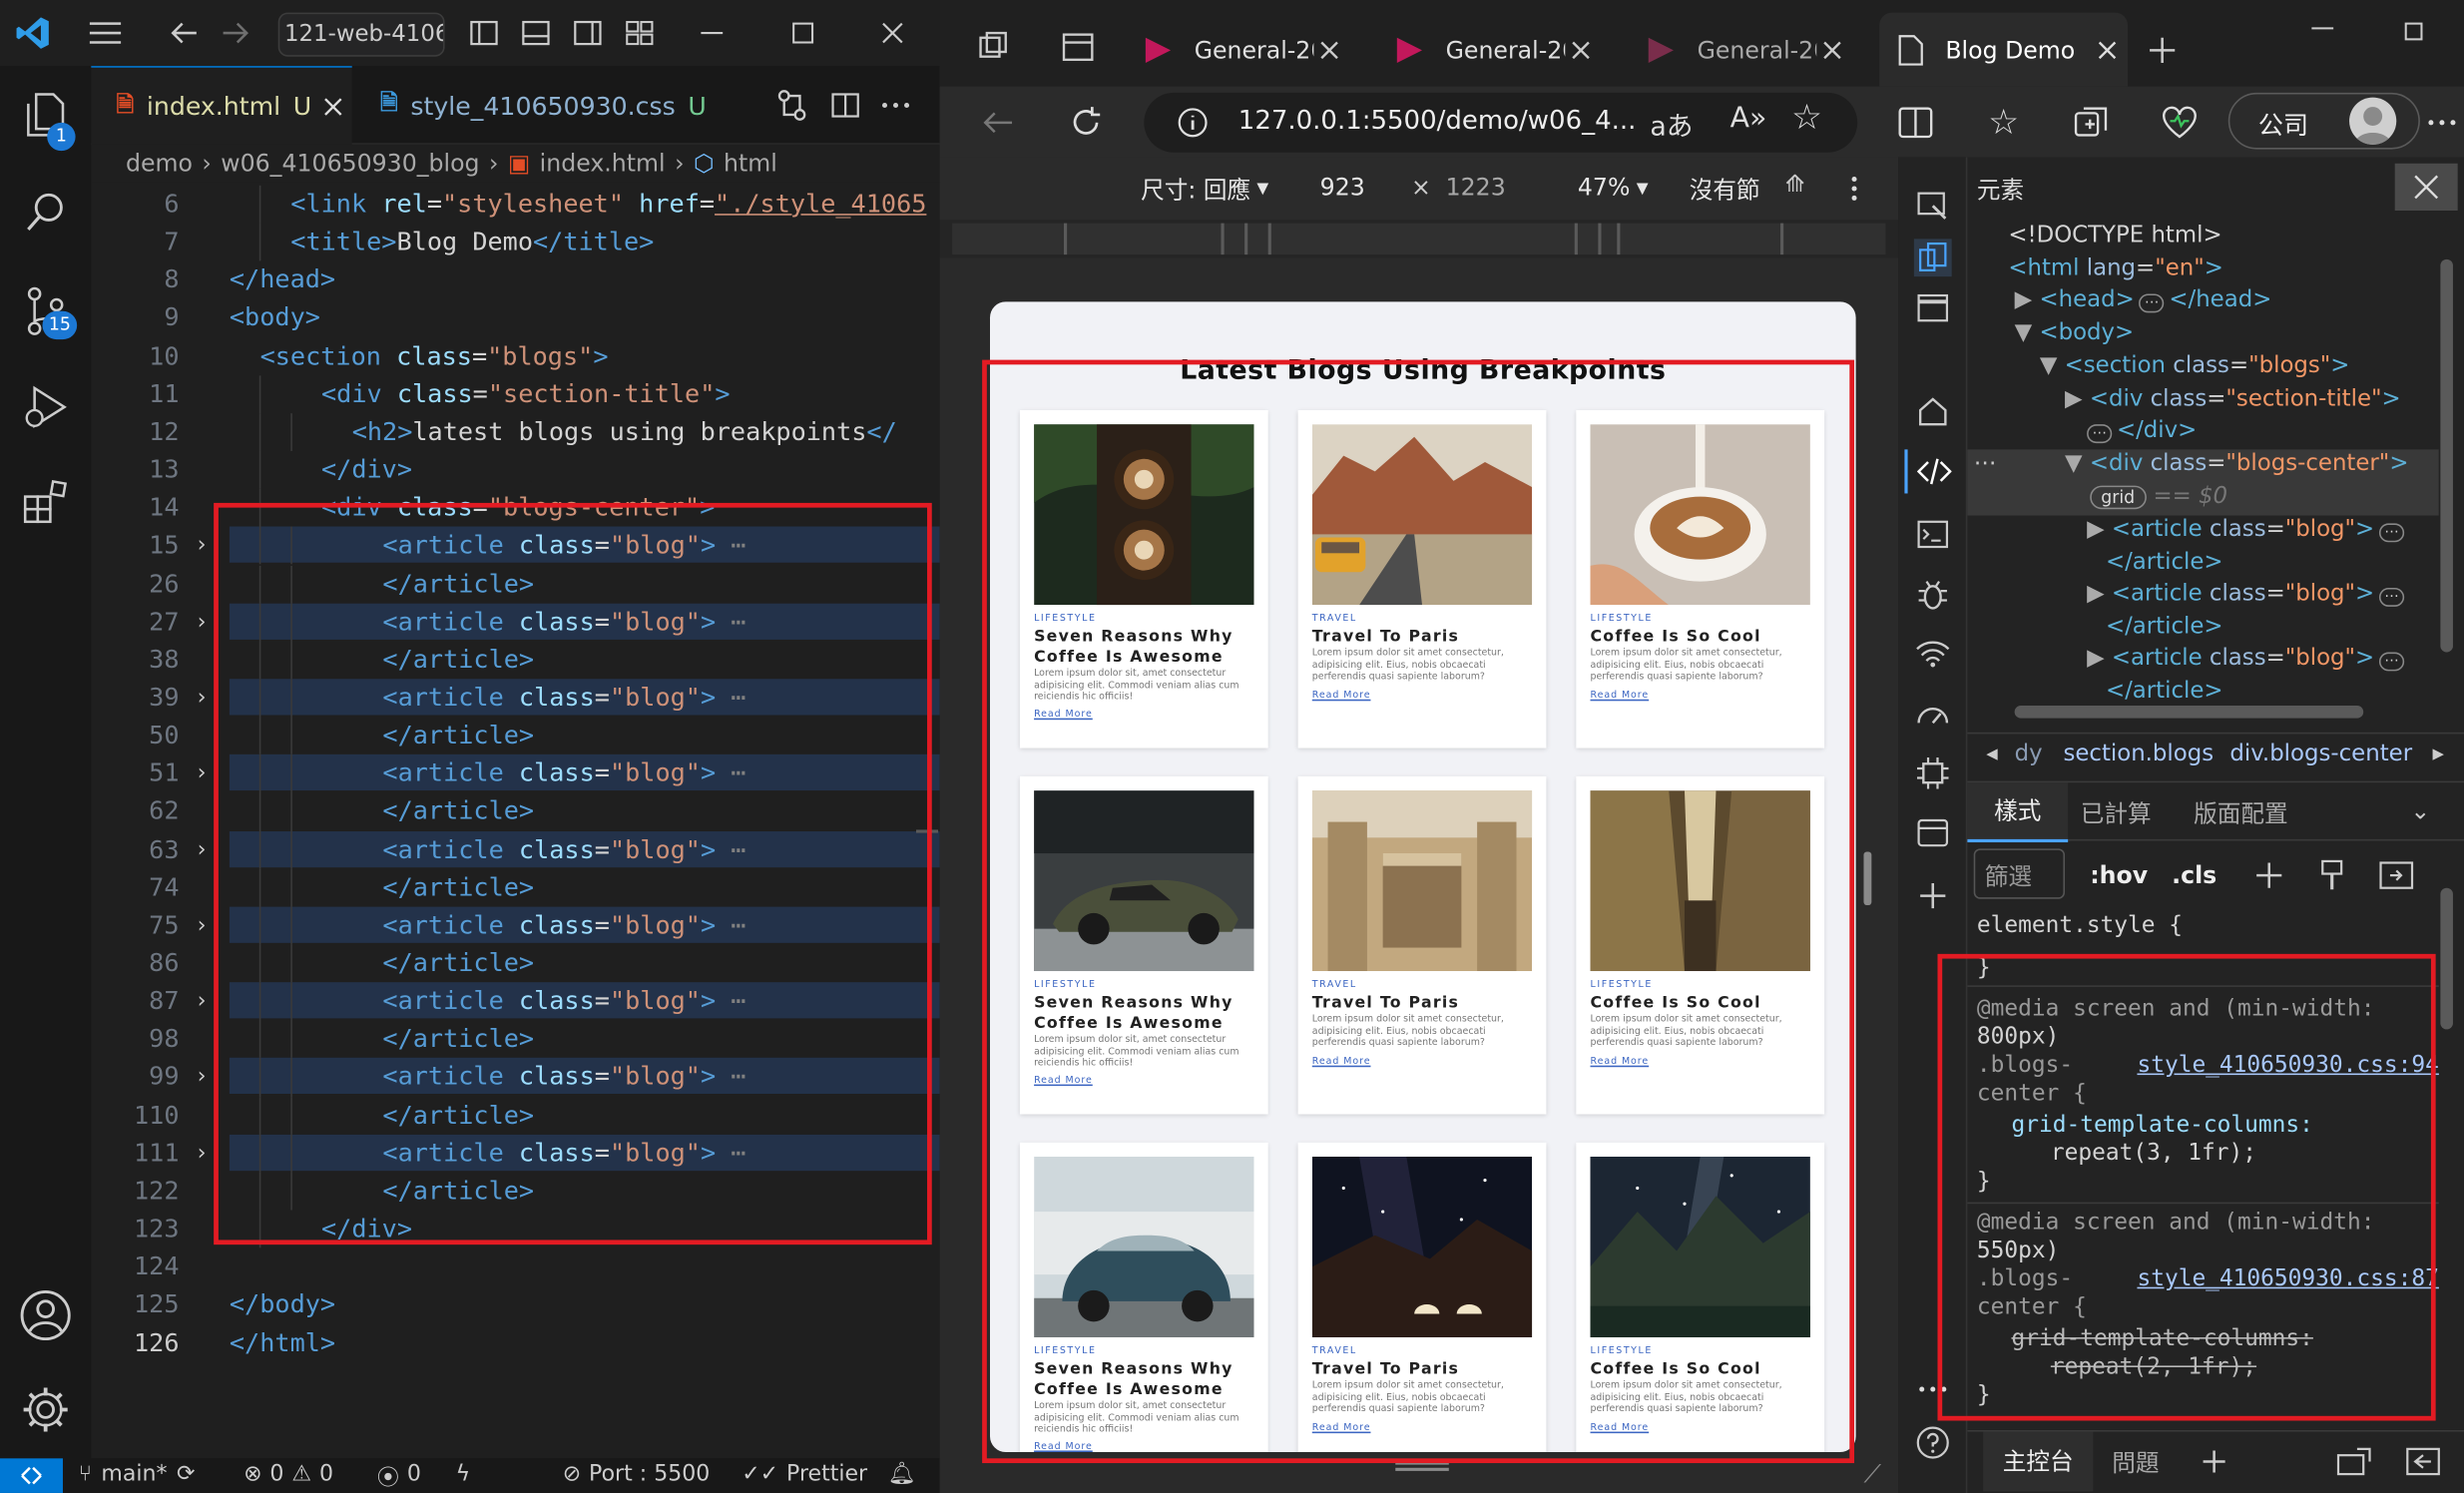  I want to click on dom-section: ▼ <section class="blogs">, so click(2195, 365).